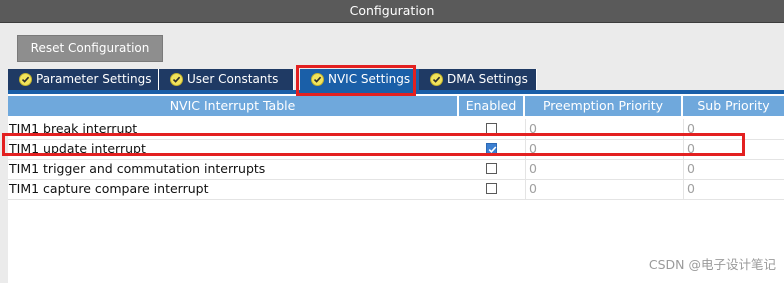 The height and width of the screenshot is (283, 784). I want to click on watermark: CSDN @电子设计笔记, so click(712, 264).